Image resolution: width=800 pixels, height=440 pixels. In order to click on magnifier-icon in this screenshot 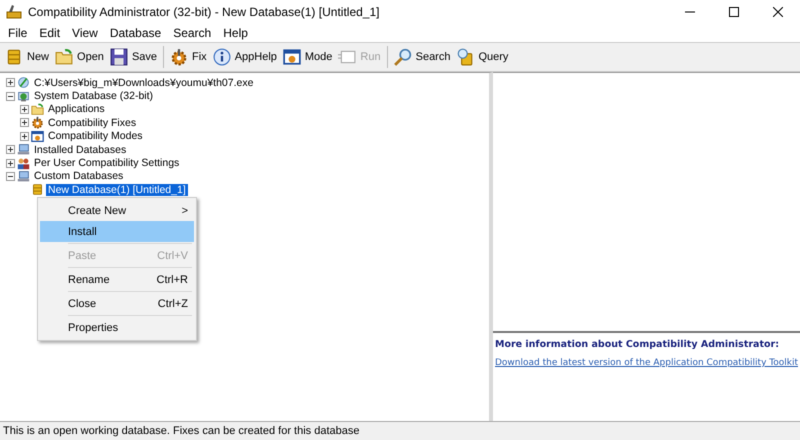, I will do `click(403, 57)`.